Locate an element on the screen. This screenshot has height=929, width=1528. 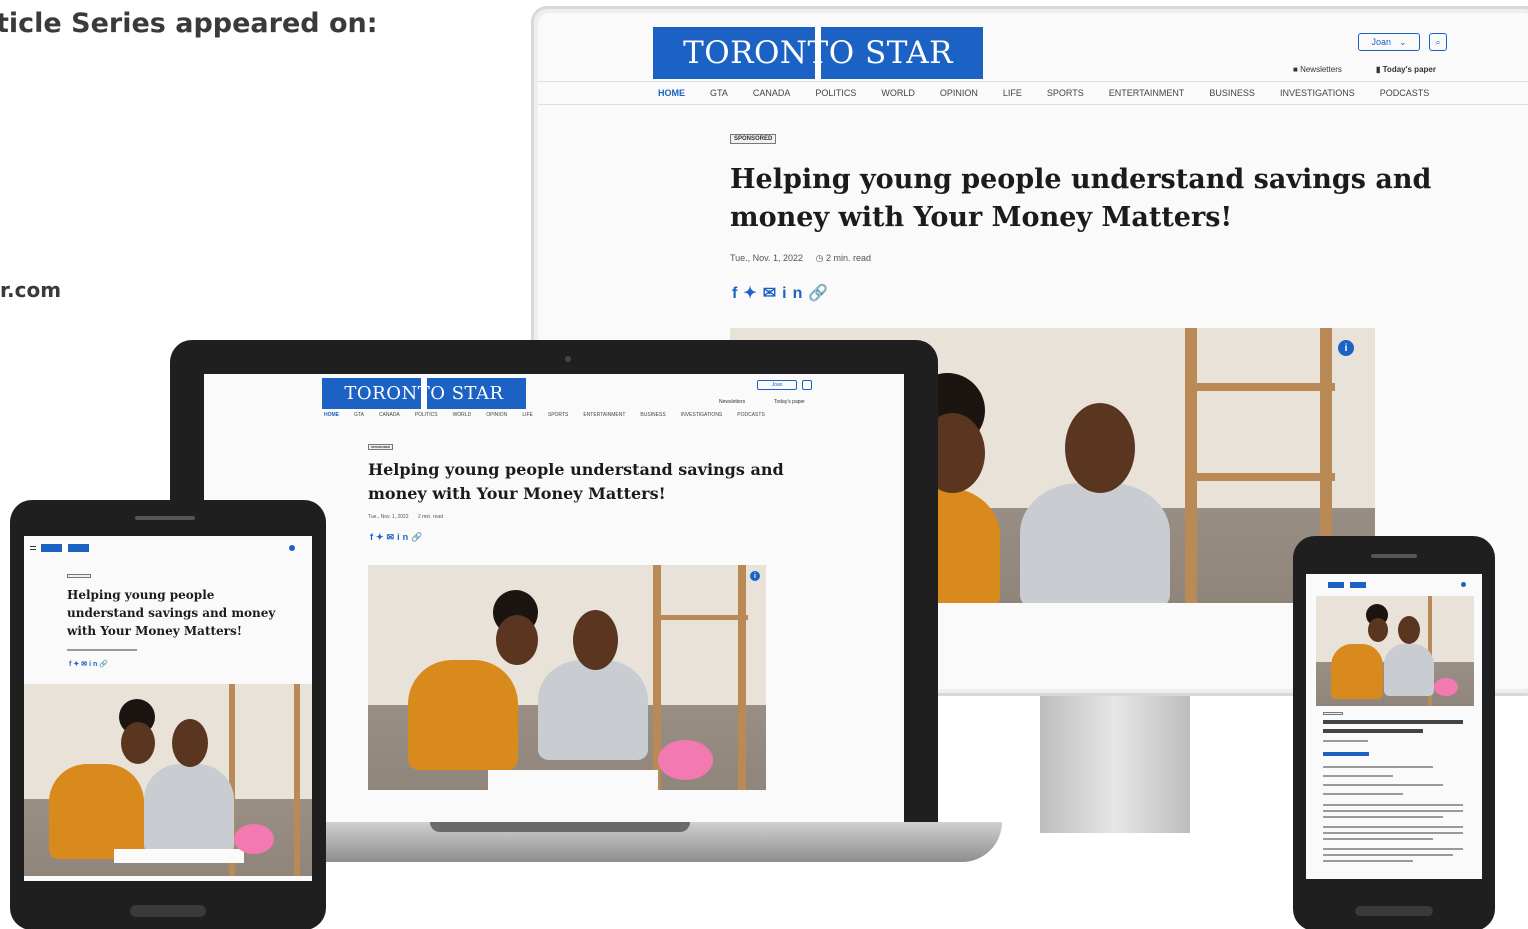
phone-screen is located at coordinates (1394, 726).